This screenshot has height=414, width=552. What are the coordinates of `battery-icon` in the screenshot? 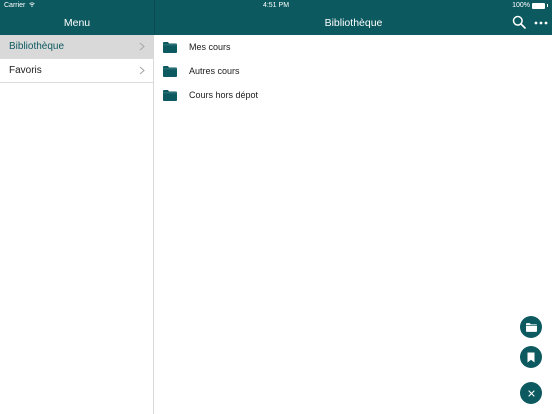 It's located at (538, 5).